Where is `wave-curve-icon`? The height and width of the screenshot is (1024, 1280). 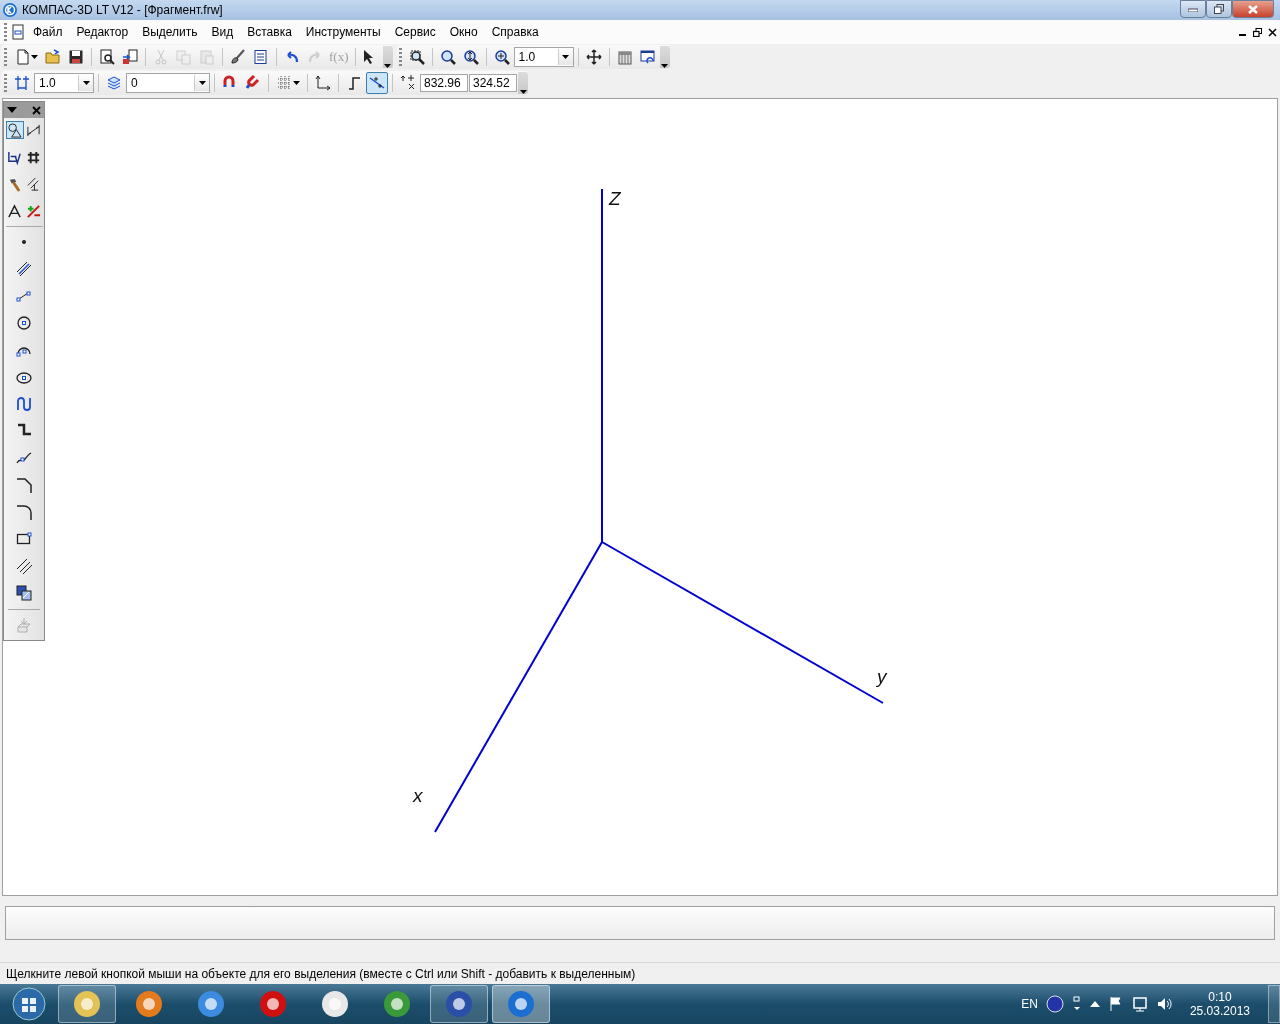
wave-curve-icon is located at coordinates (24, 404).